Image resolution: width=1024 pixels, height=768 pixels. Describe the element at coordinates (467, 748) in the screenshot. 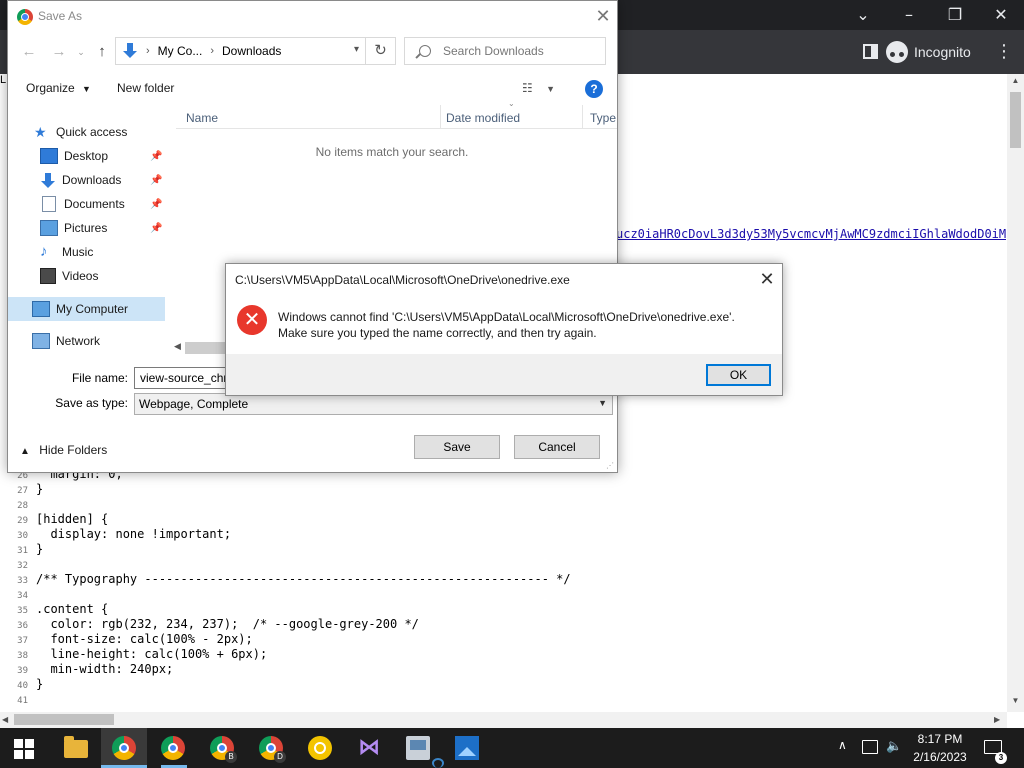

I see `photos-icon` at that location.